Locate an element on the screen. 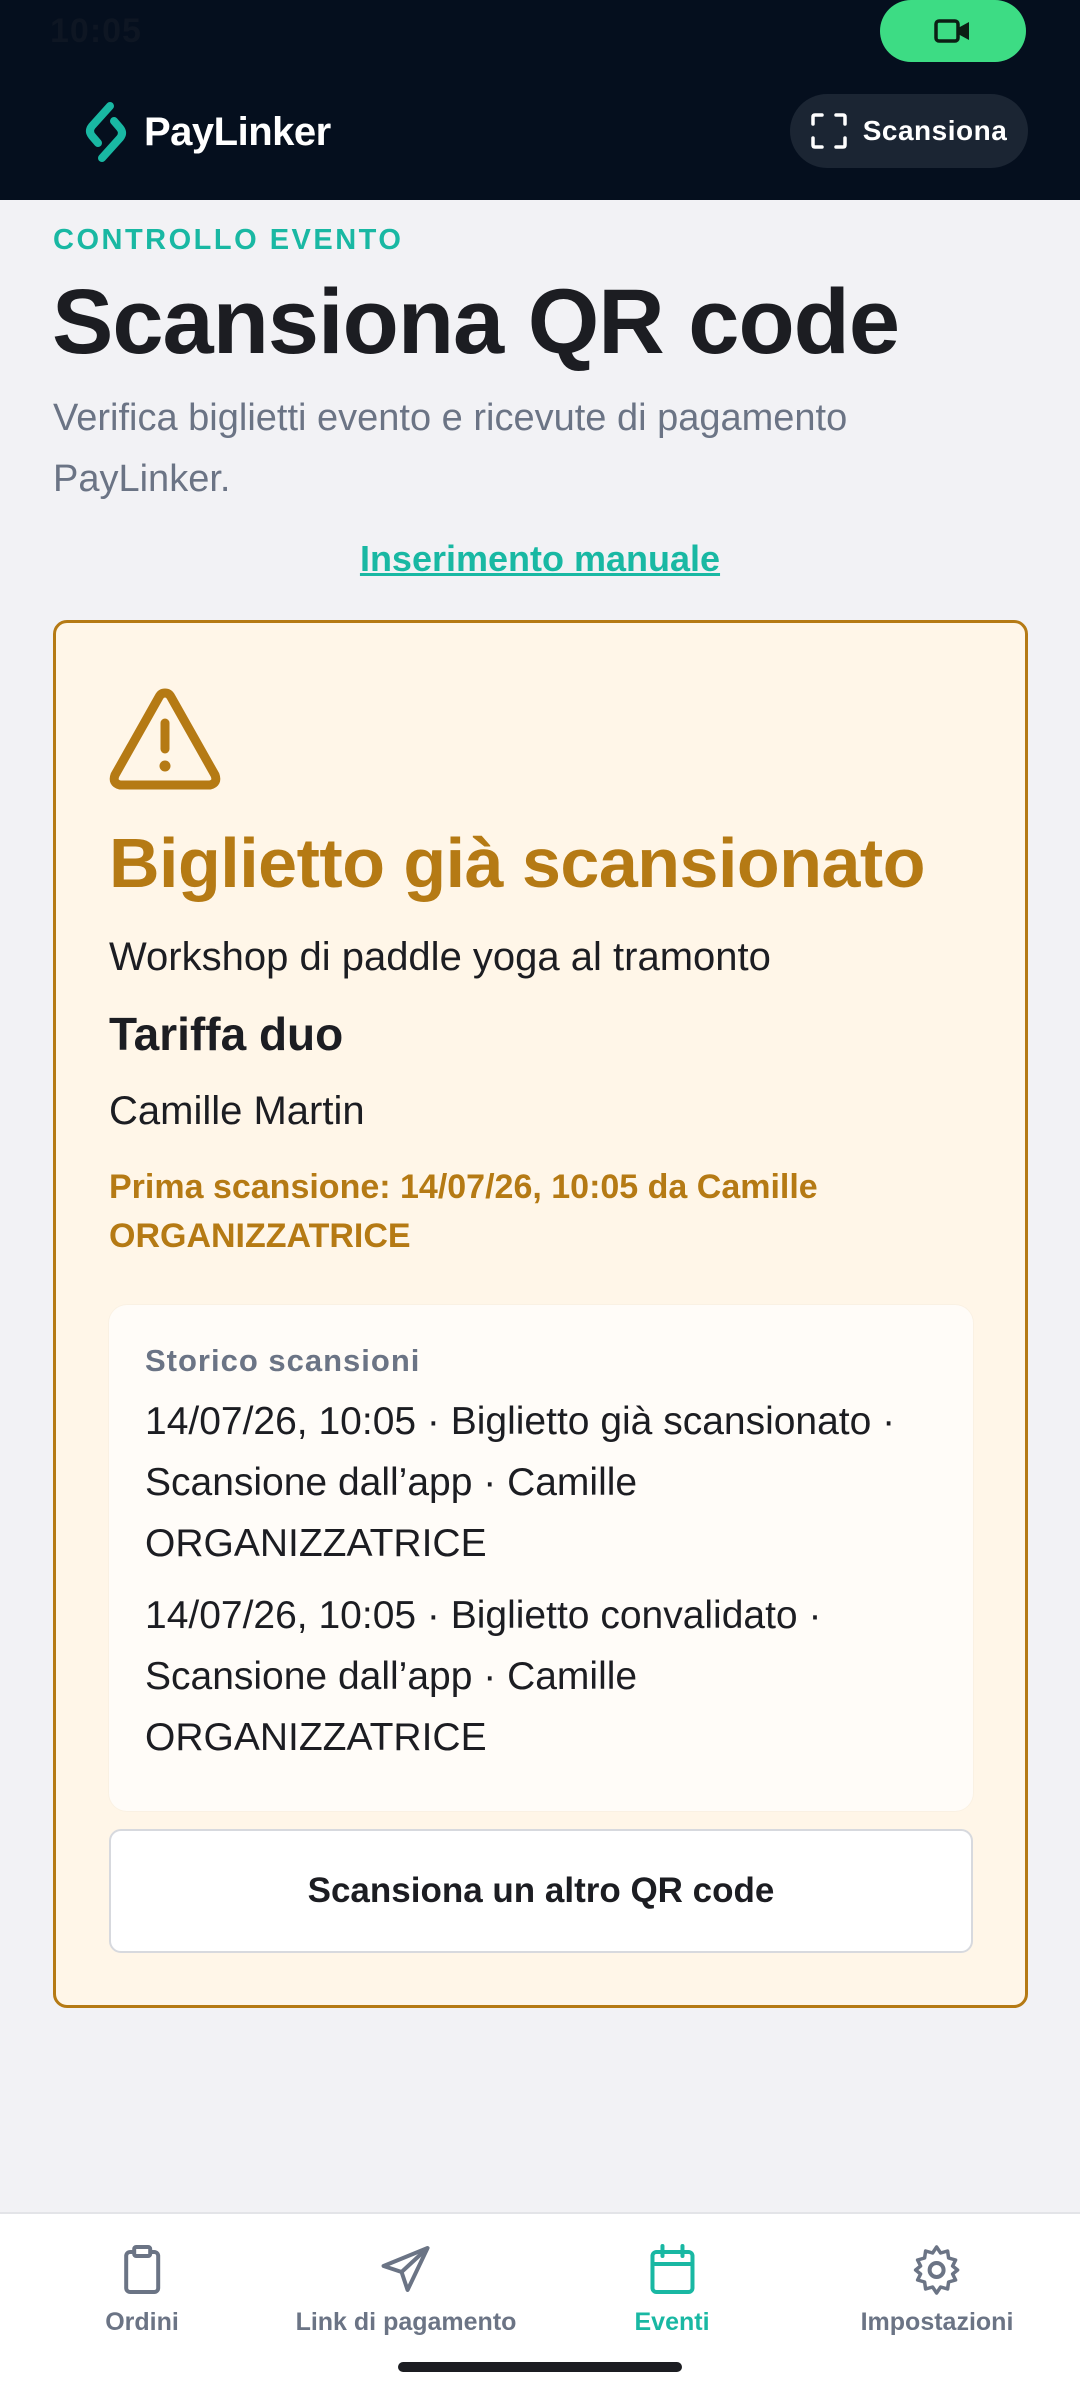 This screenshot has height=2400, width=1080. gear-icon is located at coordinates (937, 2270).